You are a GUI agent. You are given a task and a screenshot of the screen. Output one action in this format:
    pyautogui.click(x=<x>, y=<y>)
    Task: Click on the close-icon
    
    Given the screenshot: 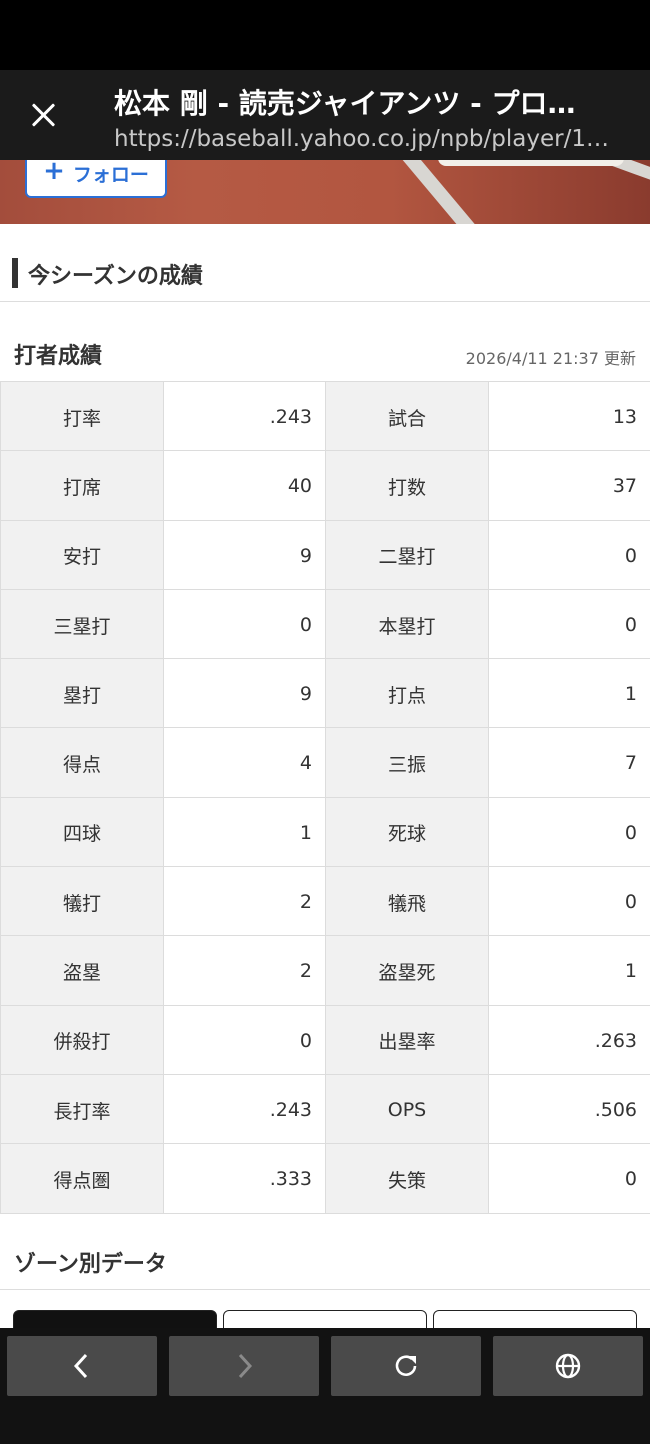 What is the action you would take?
    pyautogui.click(x=44, y=114)
    